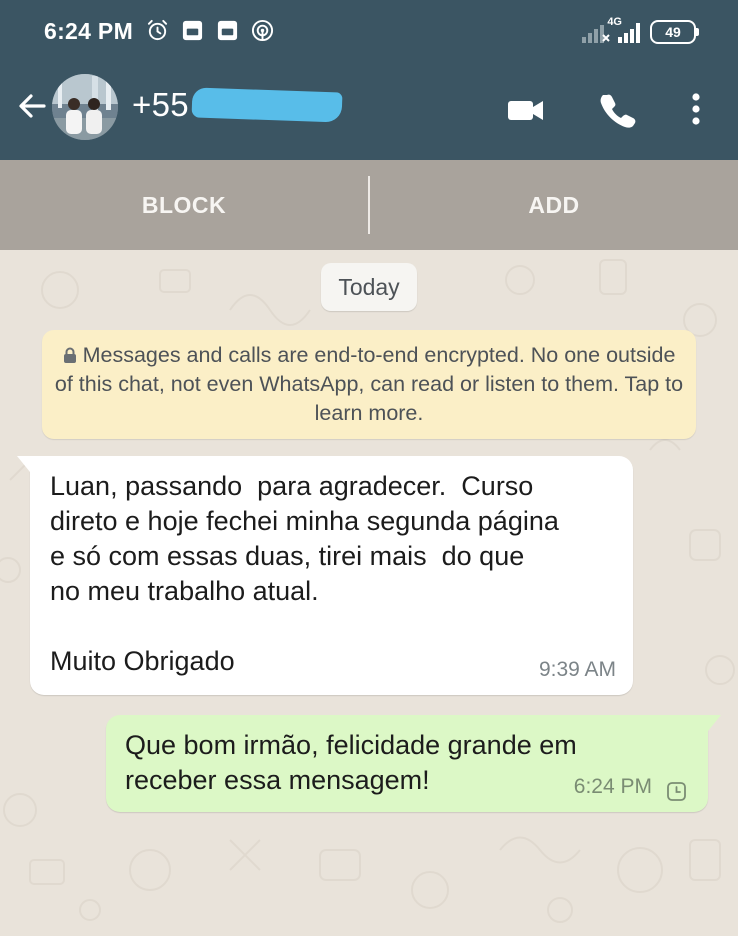 This screenshot has height=936, width=738. What do you see at coordinates (369, 205) in the screenshot?
I see `unknown-contact-actions: BLOCK ADD` at bounding box center [369, 205].